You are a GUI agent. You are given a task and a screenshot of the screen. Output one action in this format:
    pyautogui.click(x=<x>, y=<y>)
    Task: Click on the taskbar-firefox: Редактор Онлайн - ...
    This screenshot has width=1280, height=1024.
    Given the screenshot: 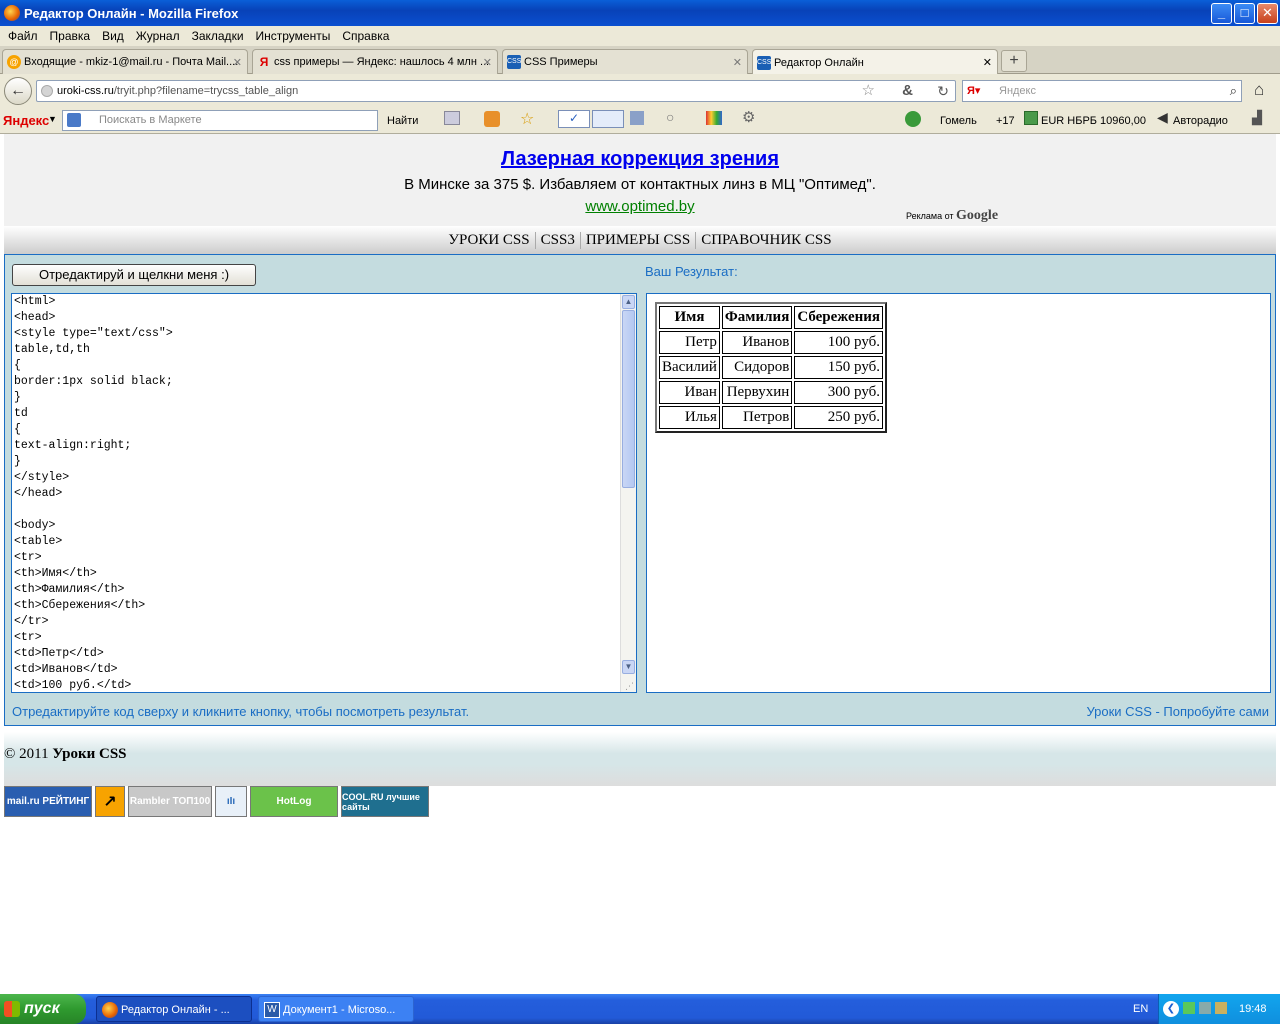 What is the action you would take?
    pyautogui.click(x=174, y=1009)
    